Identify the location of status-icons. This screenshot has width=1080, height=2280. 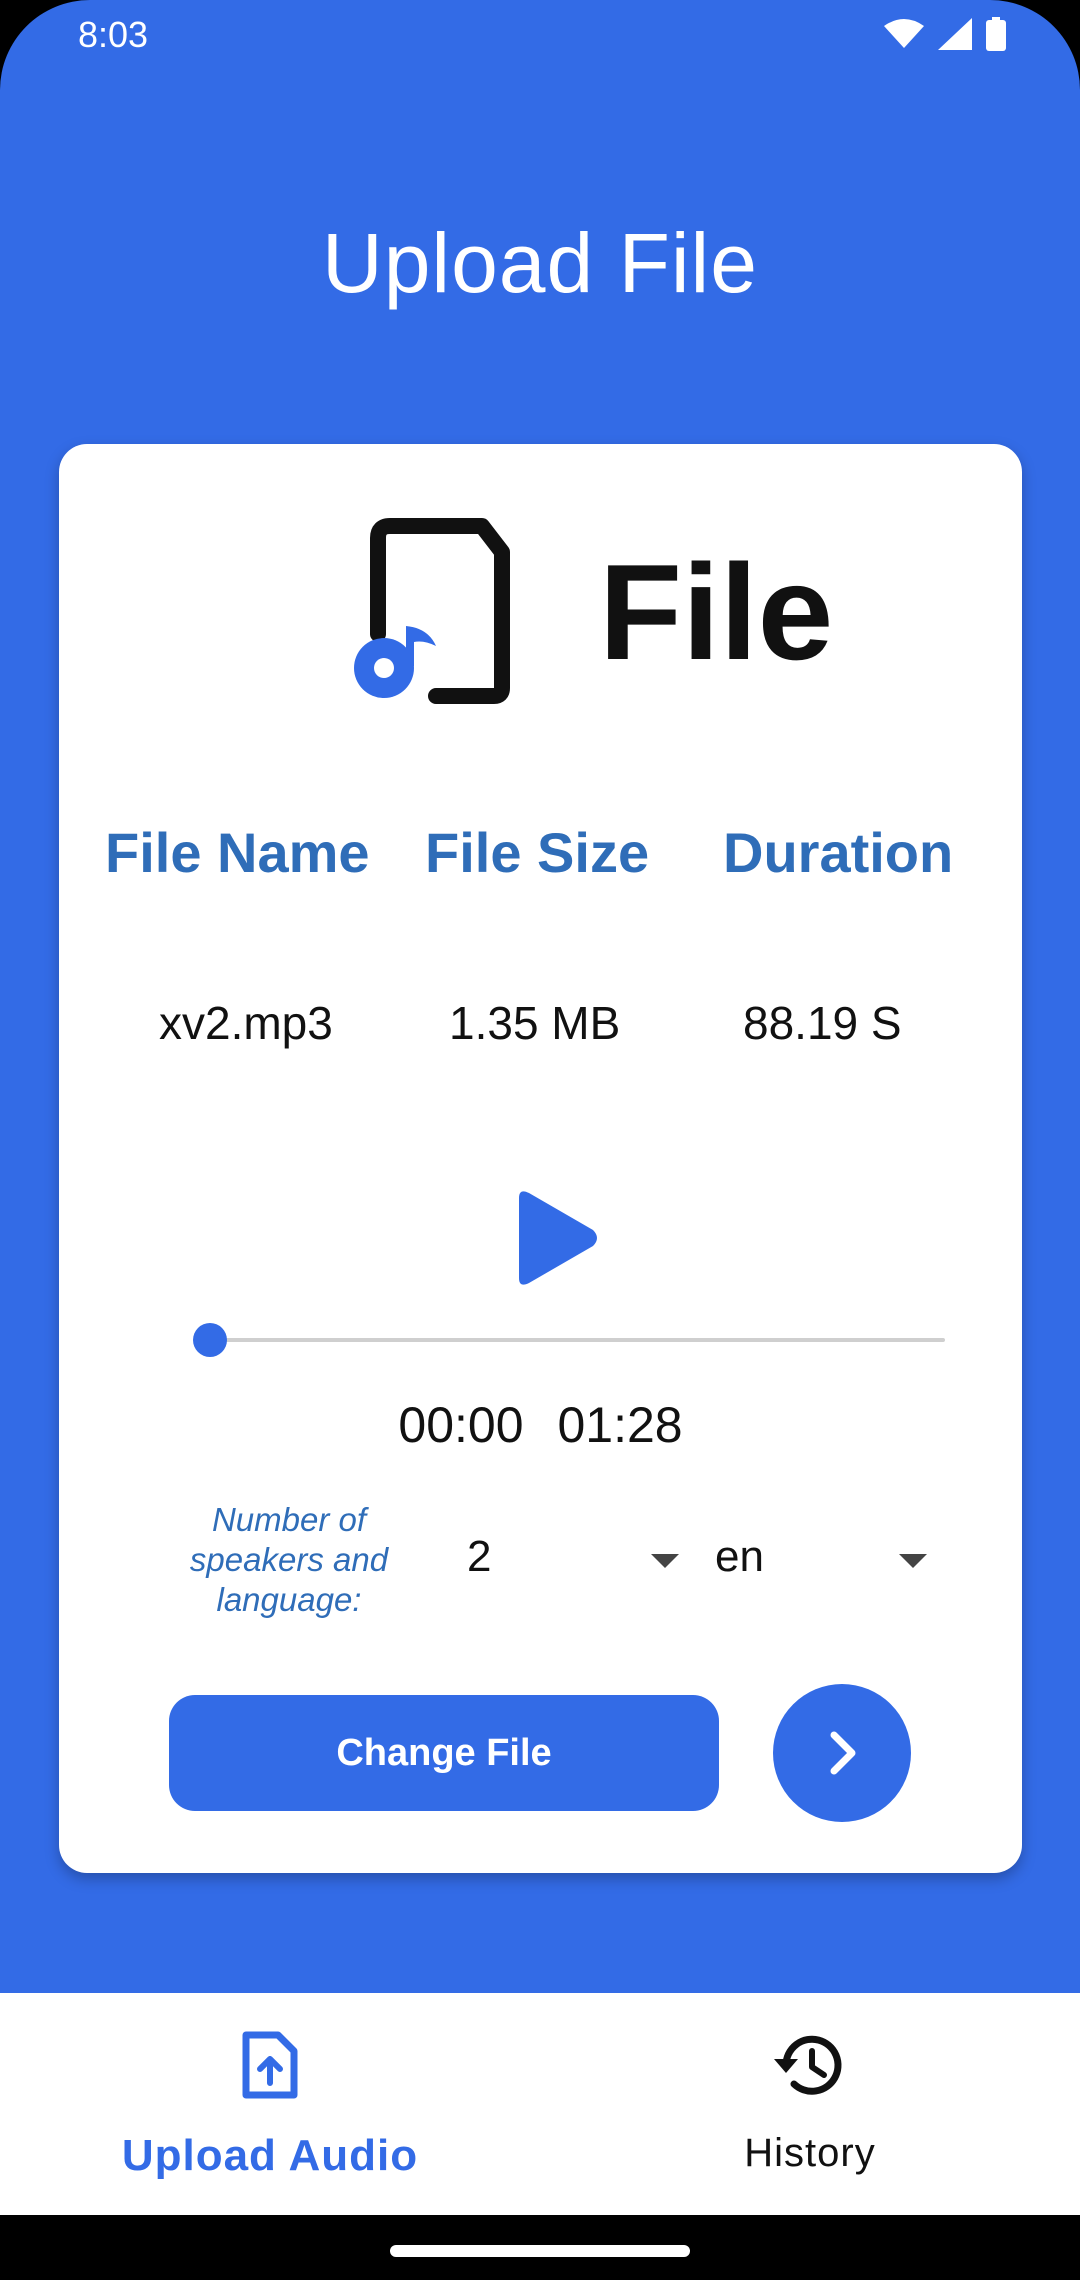
(945, 34).